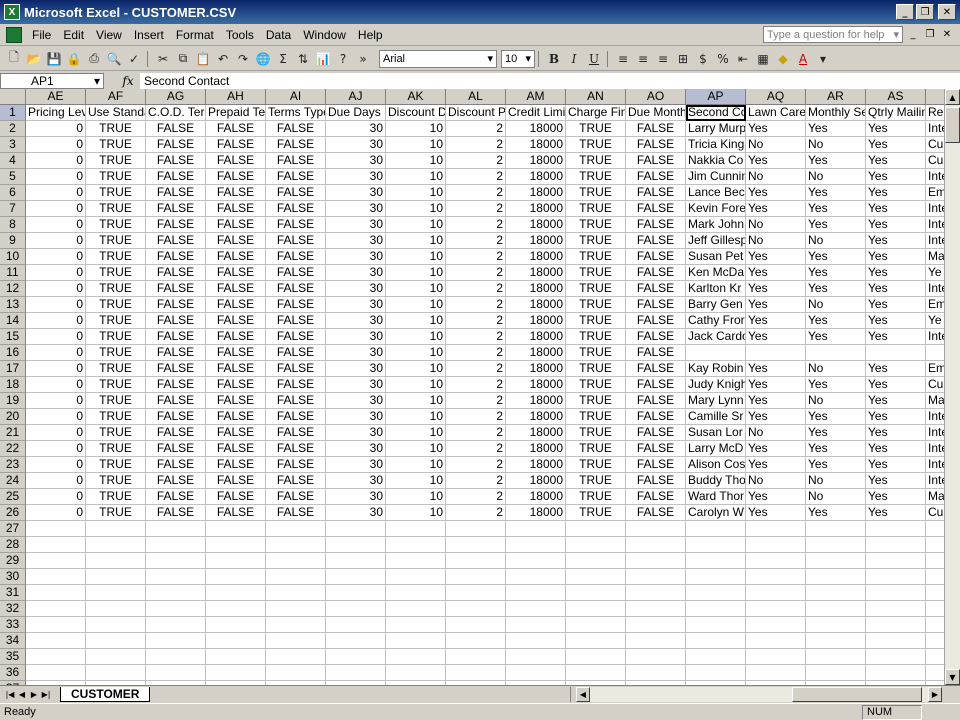  Describe the element at coordinates (176, 561) in the screenshot. I see `cell-ag29` at that location.